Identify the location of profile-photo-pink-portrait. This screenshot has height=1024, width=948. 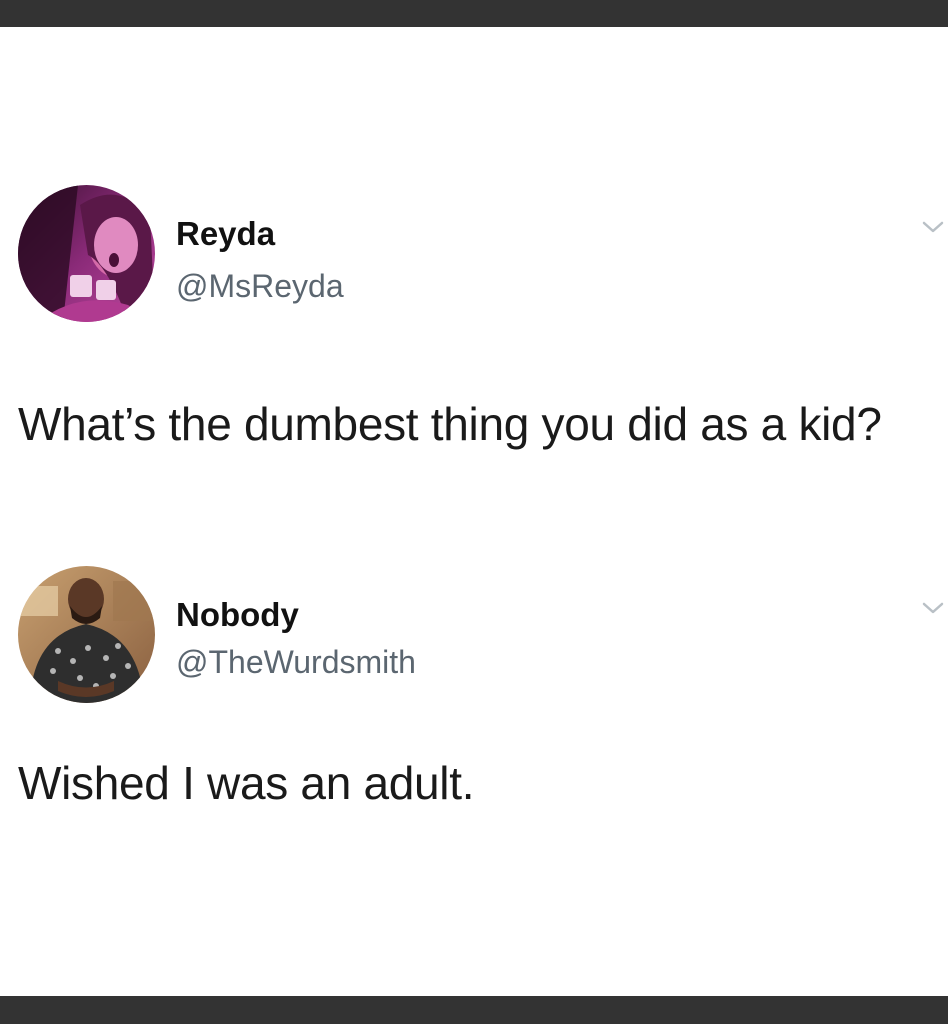
(86, 253).